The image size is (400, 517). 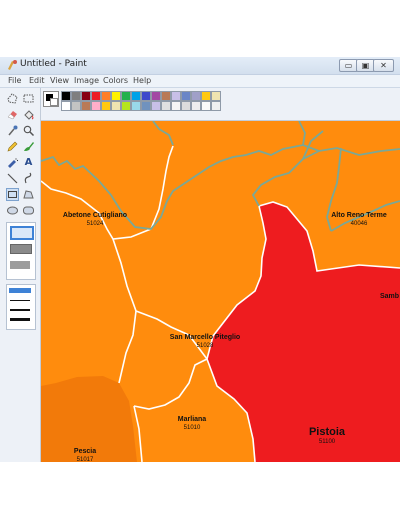 What do you see at coordinates (85, 459) in the screenshot?
I see `label-pescia-code: 51017` at bounding box center [85, 459].